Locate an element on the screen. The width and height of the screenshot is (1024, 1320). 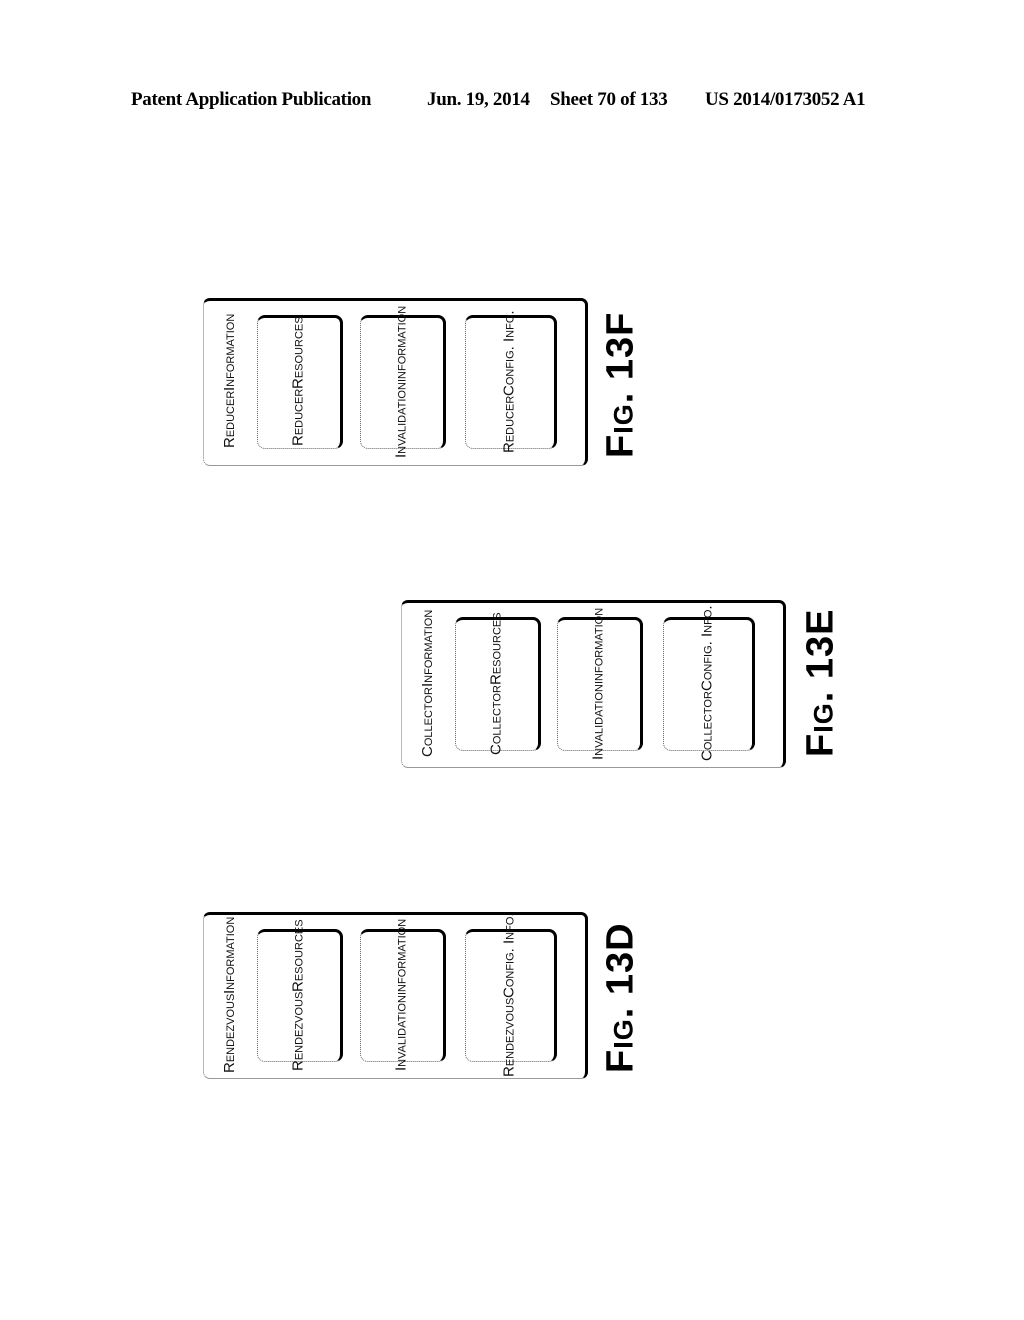
outer-title: Collector Information is located at coordinates (427, 683).